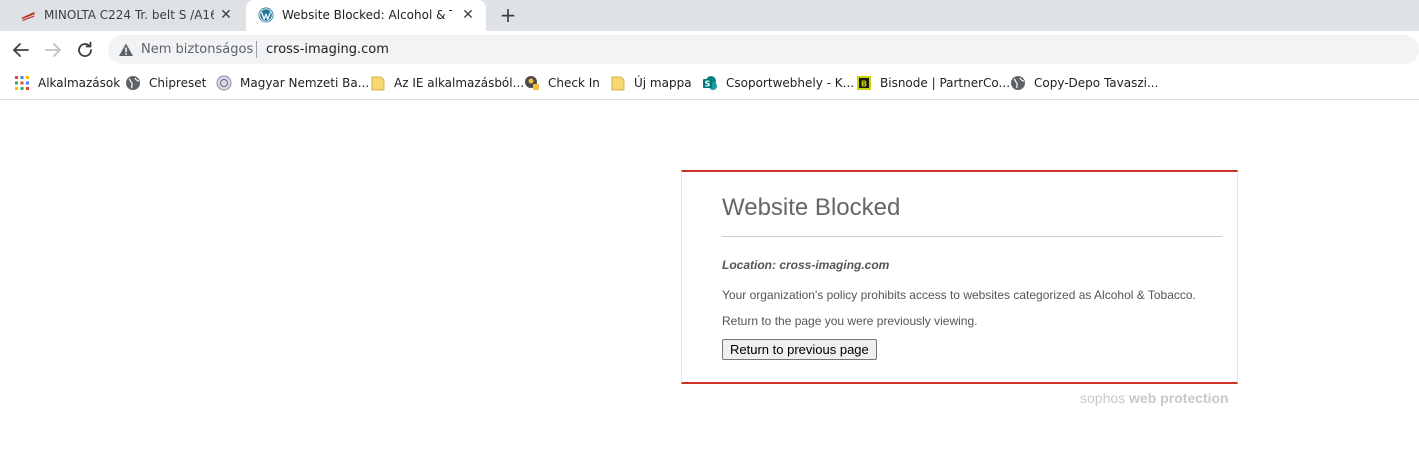 The height and width of the screenshot is (451, 1419). I want to click on mnb-seal-icon, so click(224, 83).